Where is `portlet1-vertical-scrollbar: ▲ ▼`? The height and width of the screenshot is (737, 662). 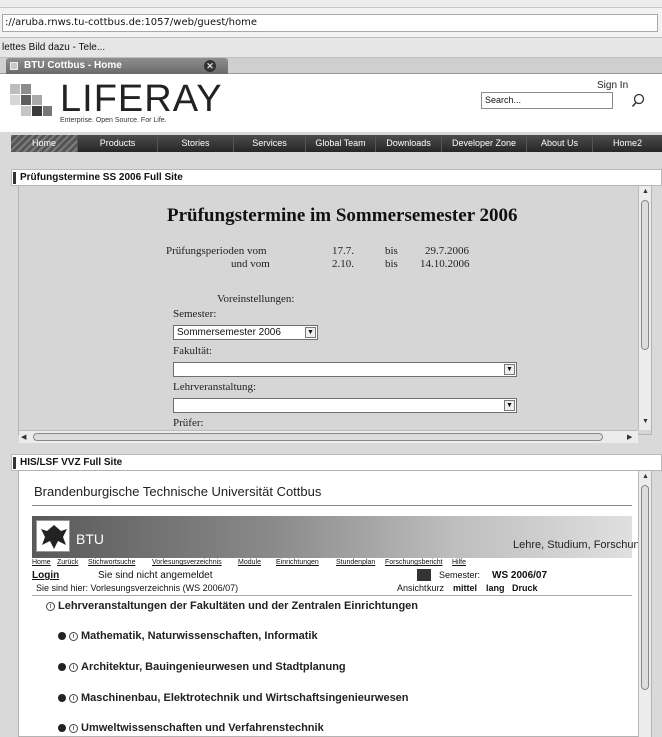
portlet1-vertical-scrollbar: ▲ ▼ is located at coordinates (644, 308).